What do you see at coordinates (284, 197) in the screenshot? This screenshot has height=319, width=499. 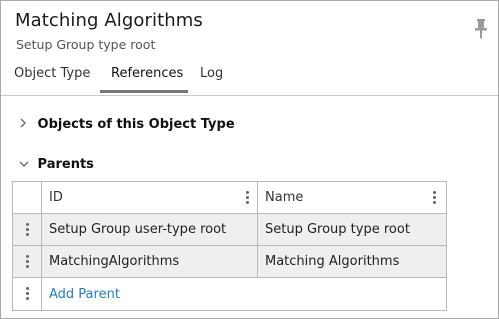 I see `column-header-name-label: Name` at bounding box center [284, 197].